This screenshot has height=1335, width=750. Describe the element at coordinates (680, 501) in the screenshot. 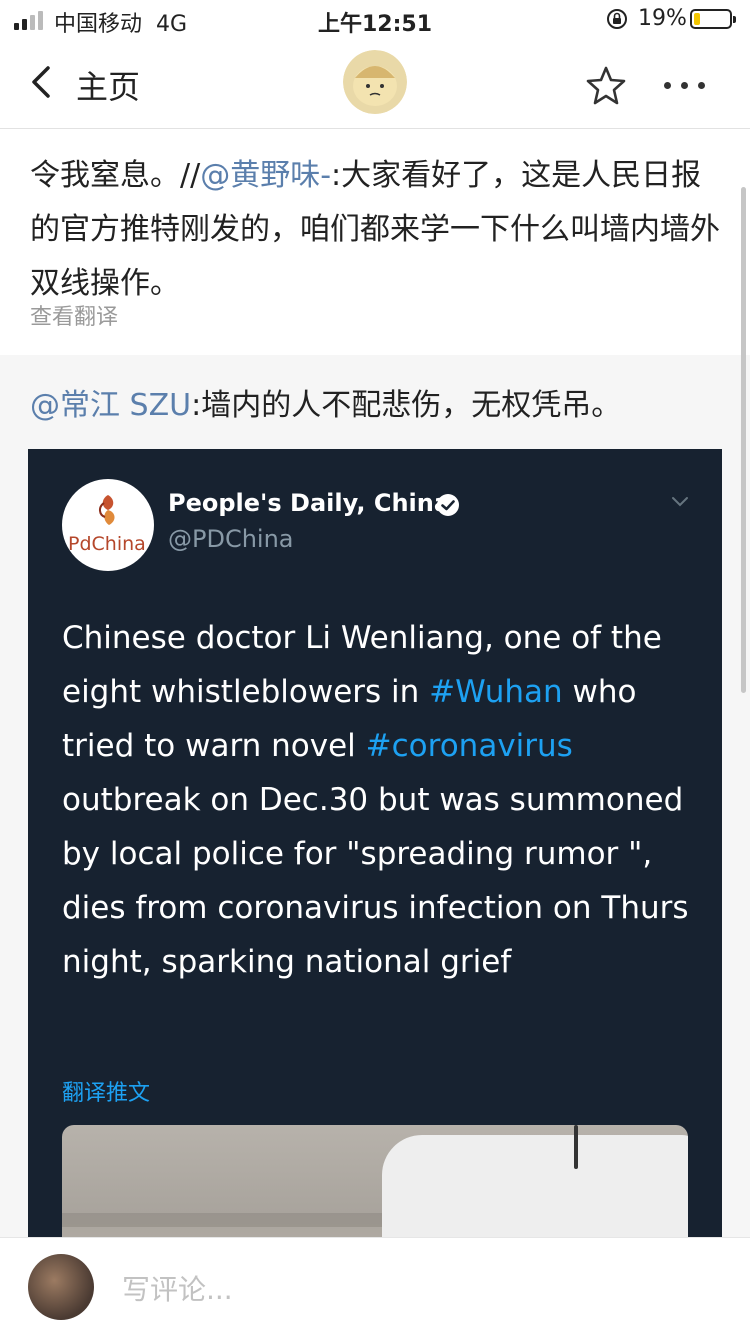

I see `chevron-down-icon` at that location.